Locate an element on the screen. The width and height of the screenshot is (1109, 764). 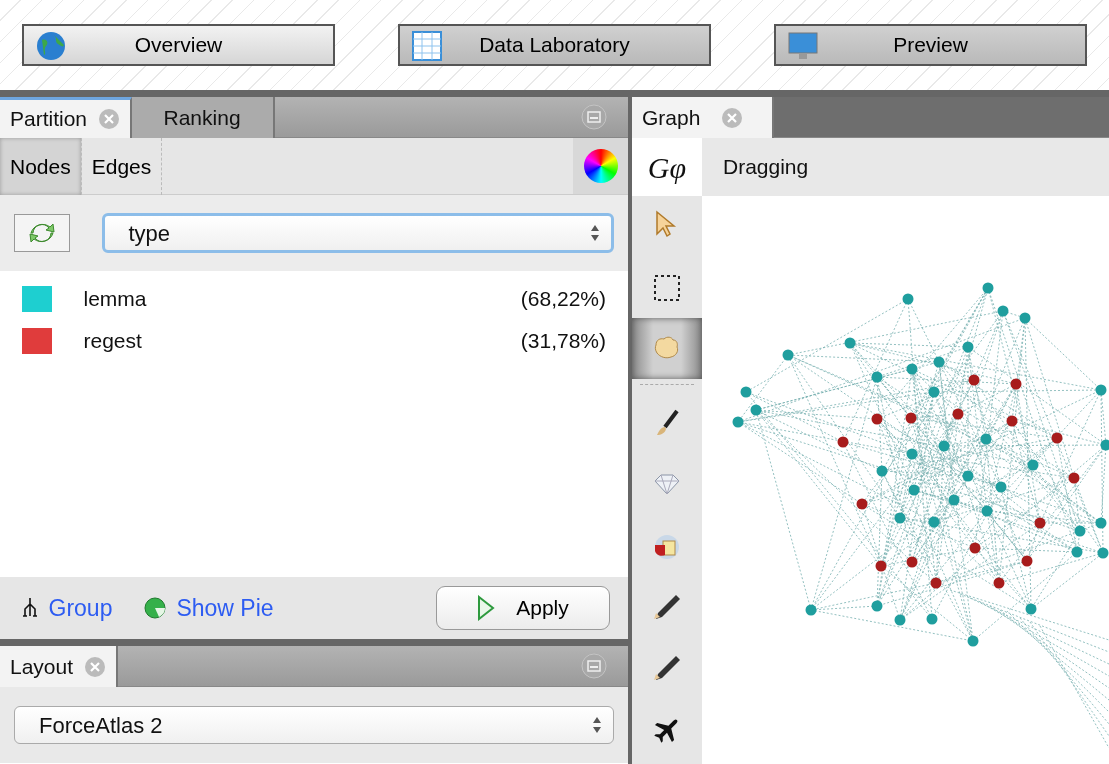
perspective-button: Overview is located at coordinates (178, 45).